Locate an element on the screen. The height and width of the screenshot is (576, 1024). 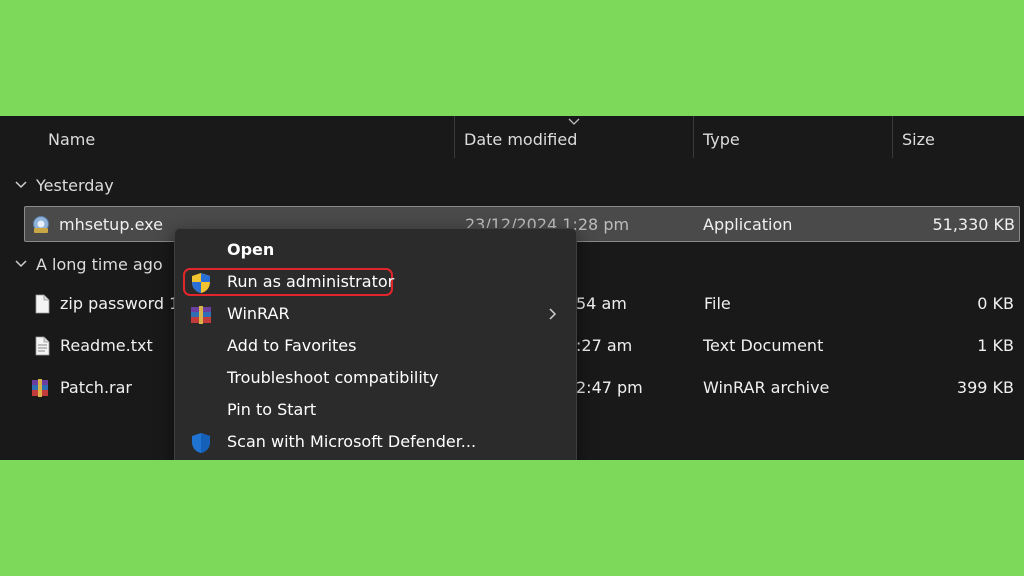
menu-item-troubleshoot-compatibility: Troubleshoot compatibility is located at coordinates (375, 378).